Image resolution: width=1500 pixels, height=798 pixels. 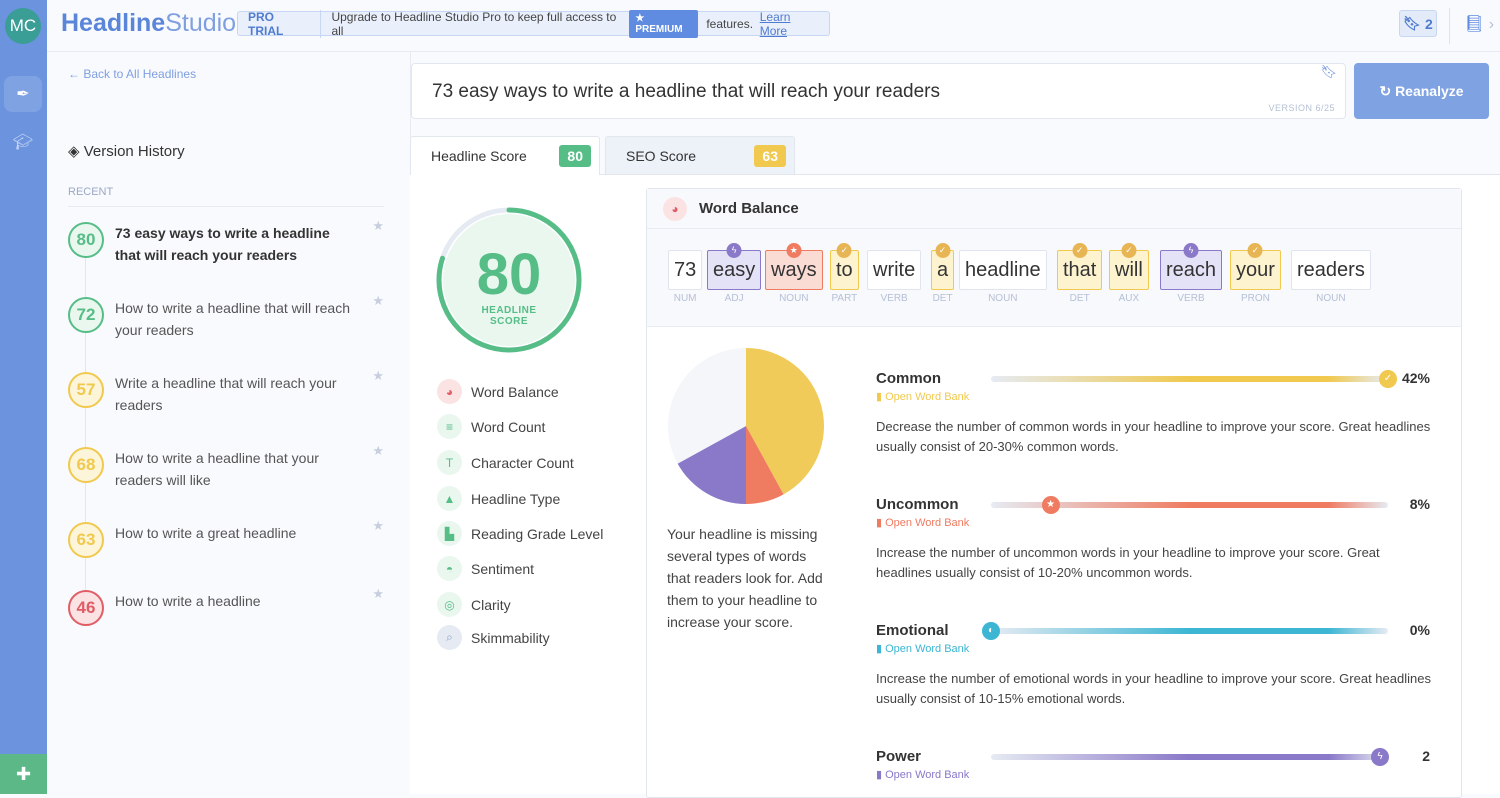 What do you see at coordinates (148, 23) in the screenshot?
I see `logo: HeadlineStudio` at bounding box center [148, 23].